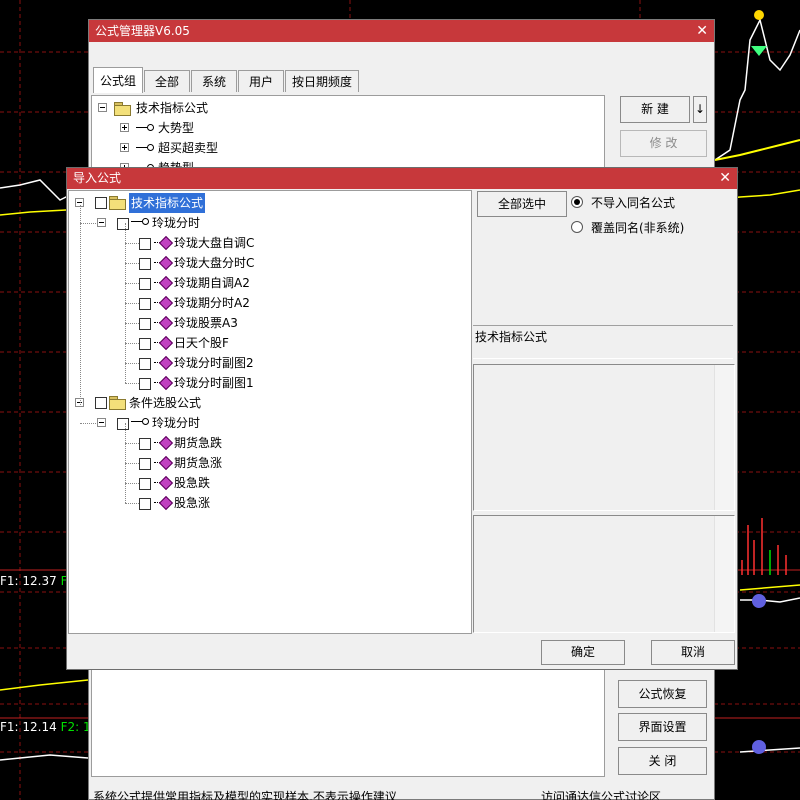 This screenshot has height=800, width=800. Describe the element at coordinates (269, 243) in the screenshot. I see `tree-row-formula: 玲珑大盘自调C` at that location.